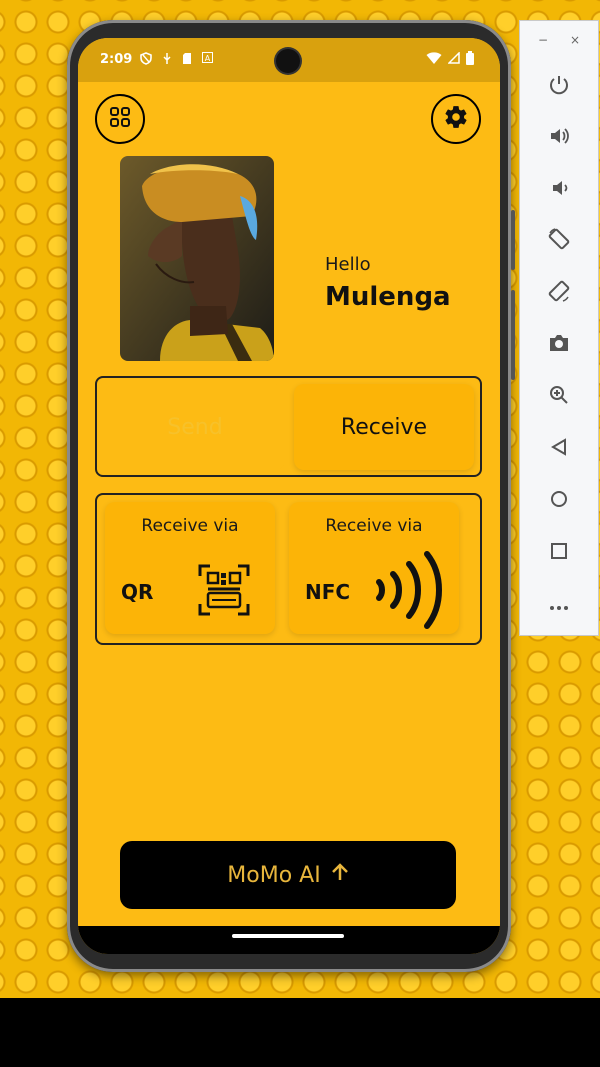 This screenshot has width=600, height=1067. I want to click on receive-options: Receive via QR Receive via NFC, so click(288, 569).